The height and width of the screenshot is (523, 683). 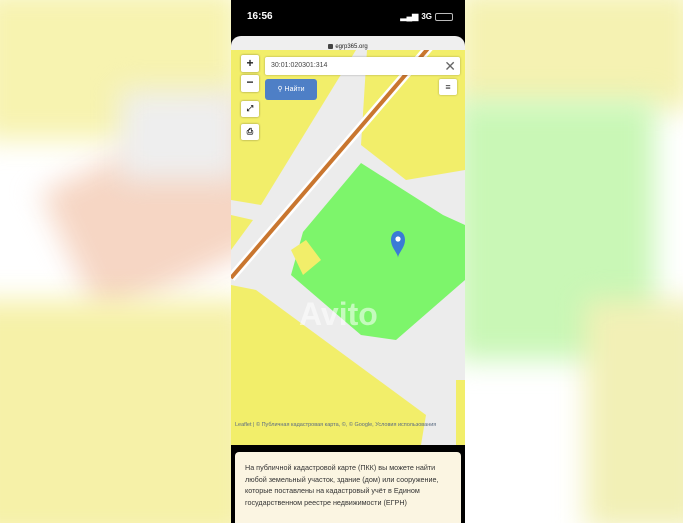 What do you see at coordinates (294, 89) in the screenshot?
I see `find-button-label: Найти` at bounding box center [294, 89].